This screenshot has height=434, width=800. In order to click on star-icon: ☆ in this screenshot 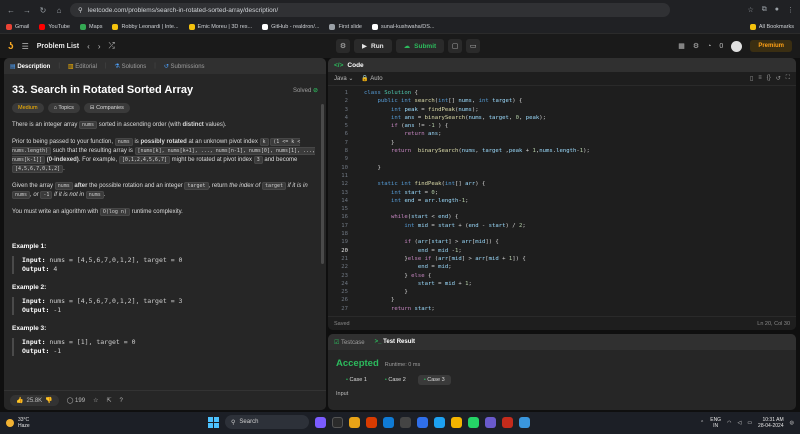, I will do `click(750, 10)`.